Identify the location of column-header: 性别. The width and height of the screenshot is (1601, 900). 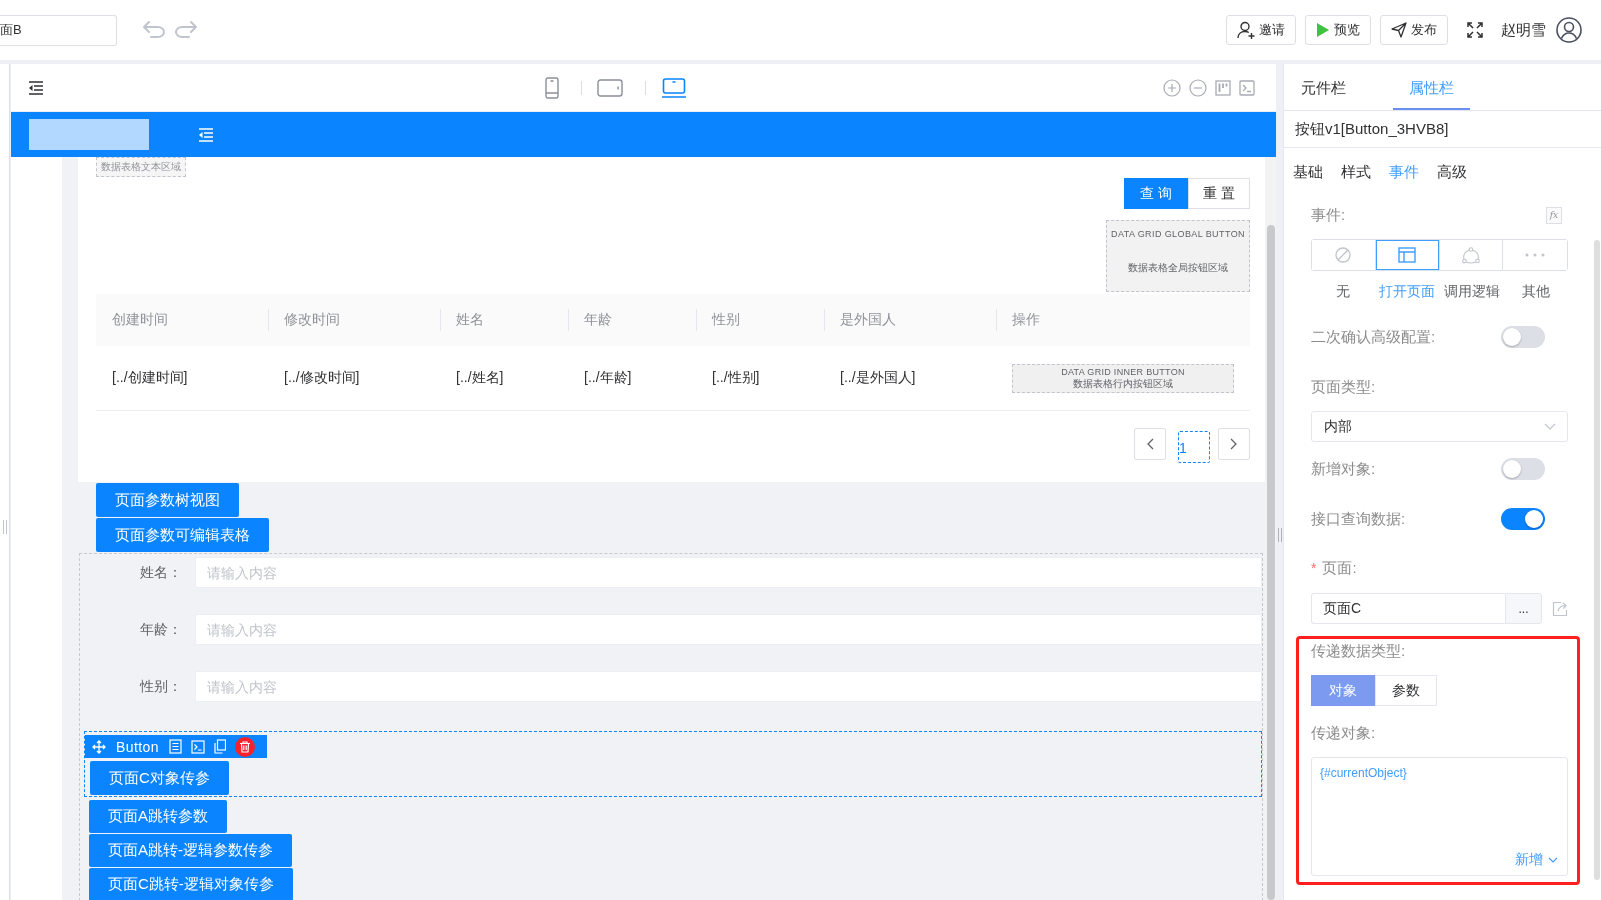
(726, 319).